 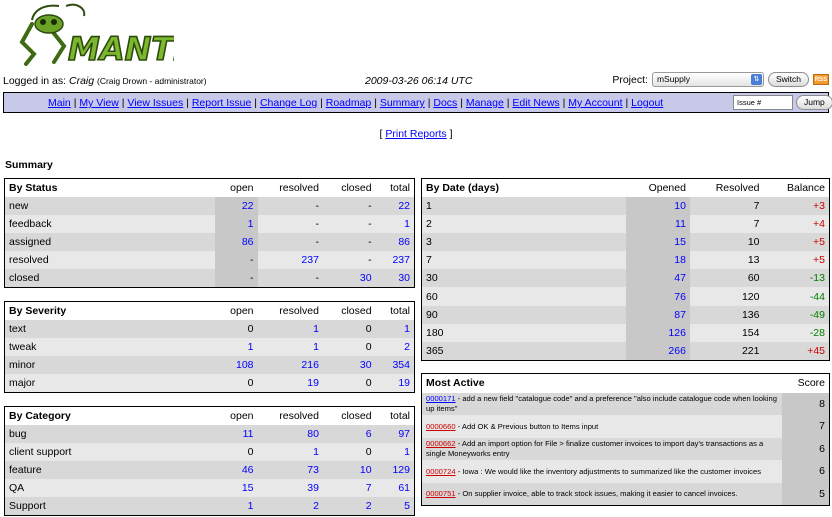 I want to click on row-label: 2, so click(x=523, y=223).